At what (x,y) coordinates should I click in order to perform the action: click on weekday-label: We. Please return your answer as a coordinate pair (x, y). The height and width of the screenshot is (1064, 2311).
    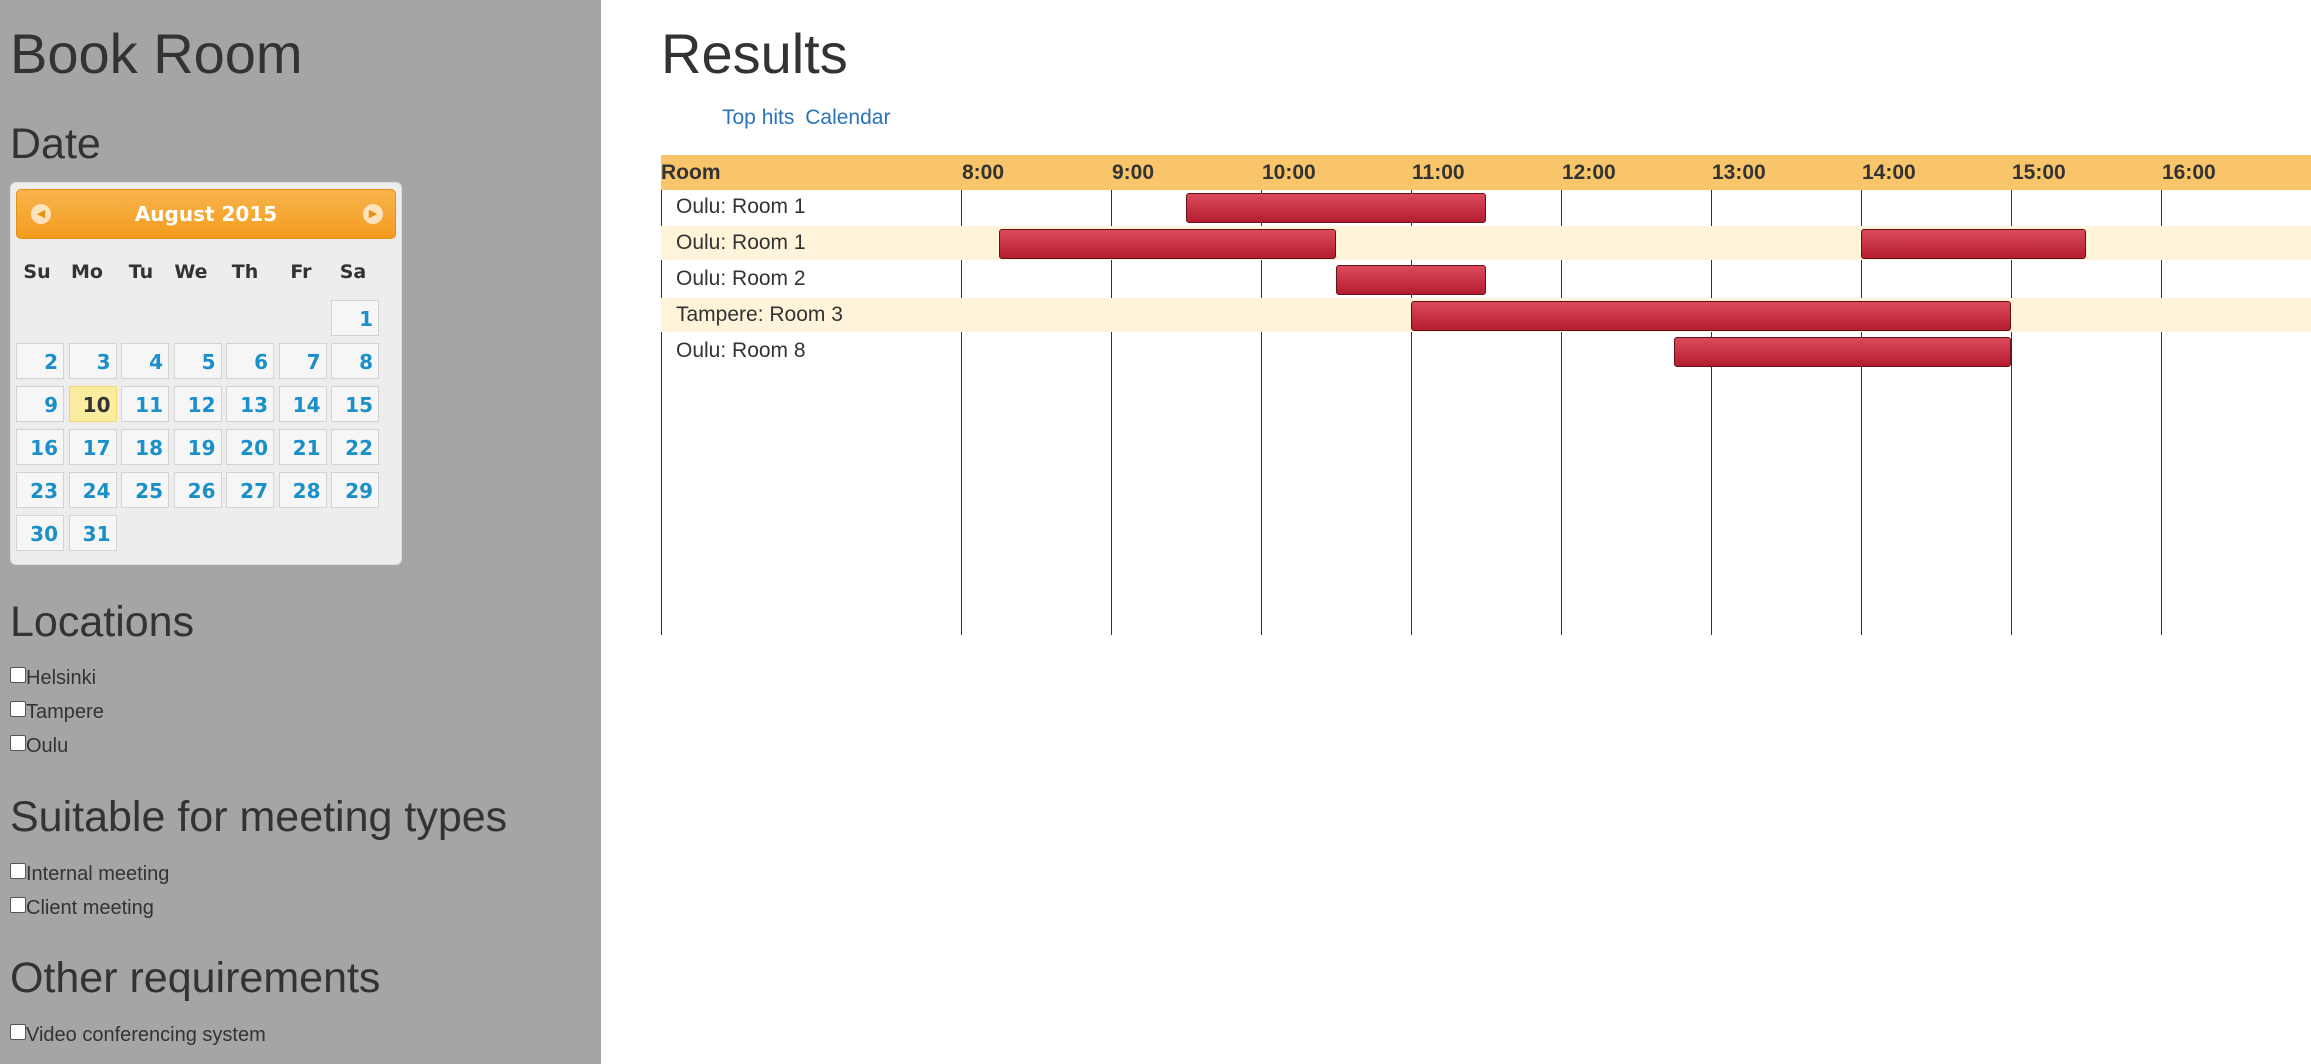
    Looking at the image, I should click on (191, 272).